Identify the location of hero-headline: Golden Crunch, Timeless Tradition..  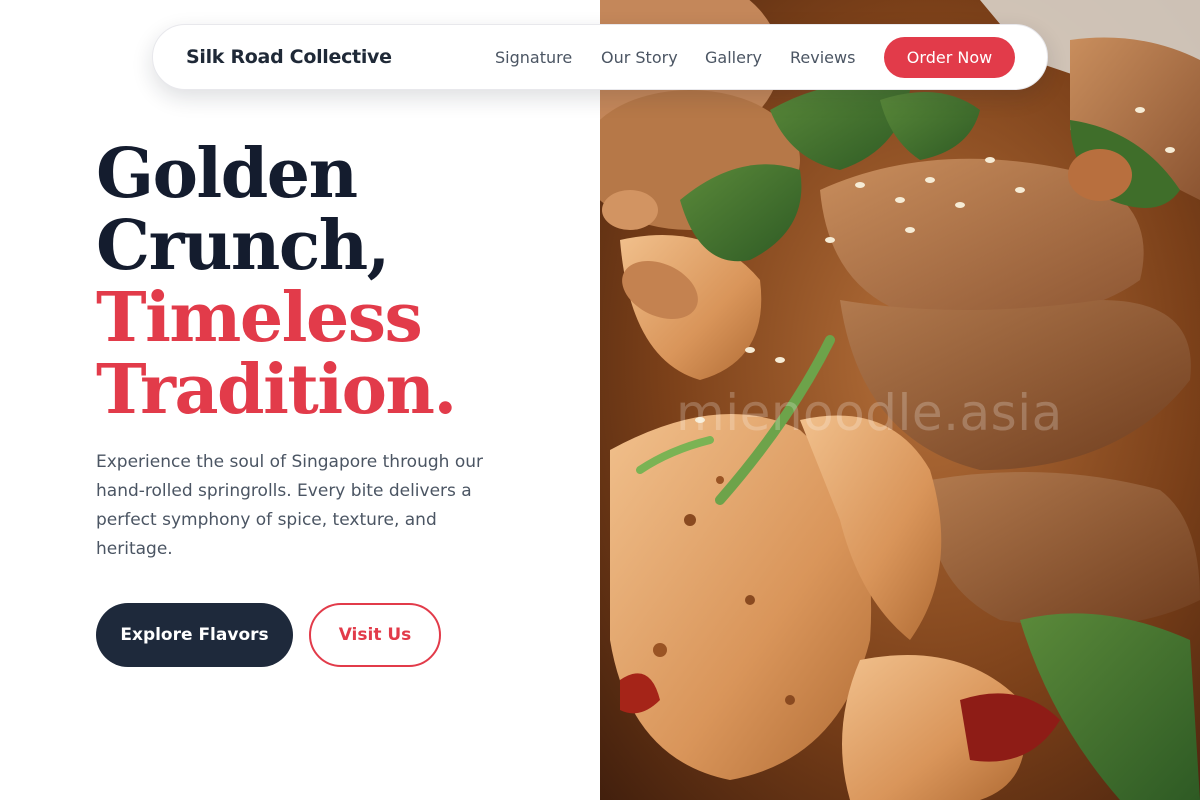
(276, 282).